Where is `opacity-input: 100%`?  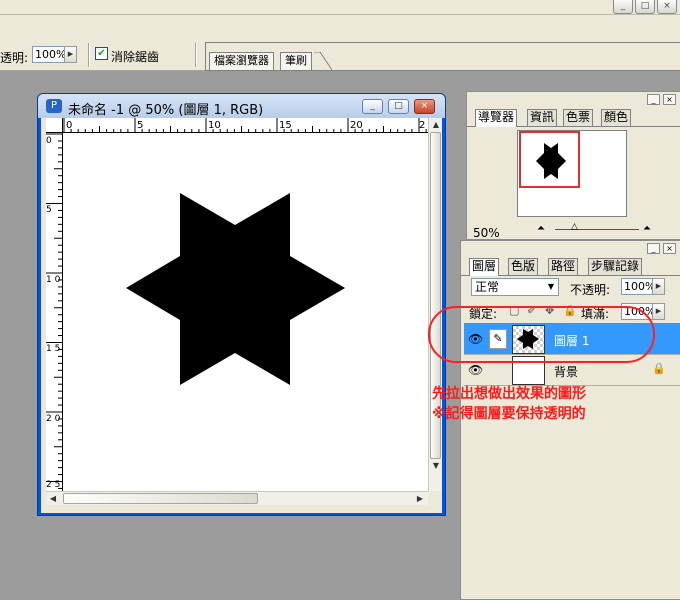 opacity-input: 100% is located at coordinates (49, 54).